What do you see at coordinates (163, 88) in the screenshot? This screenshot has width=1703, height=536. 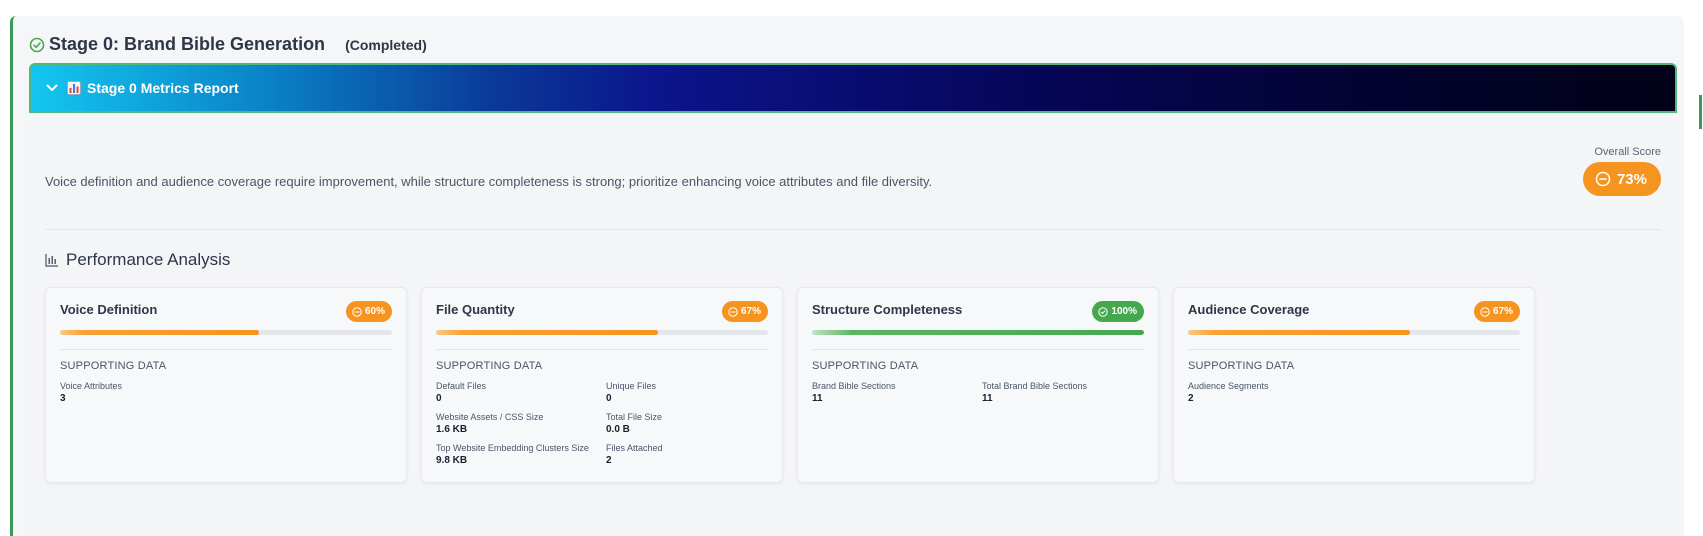 I see `metrics-report-label: Stage 0 Metrics Report` at bounding box center [163, 88].